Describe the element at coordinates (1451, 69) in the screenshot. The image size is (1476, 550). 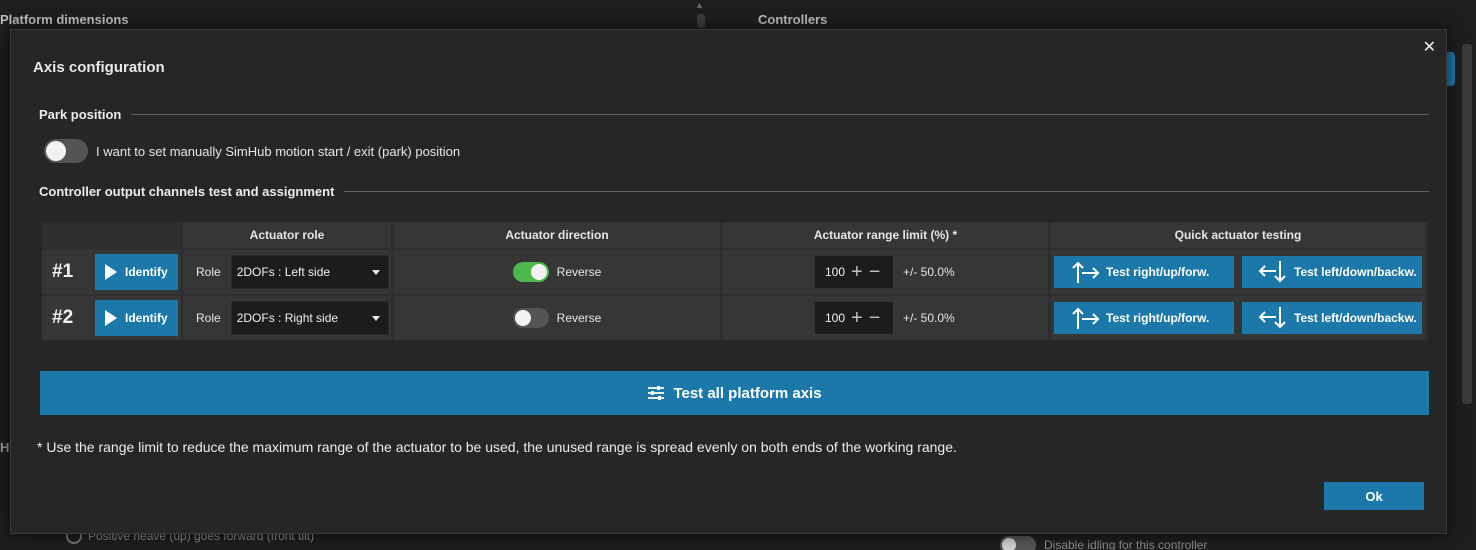
I see `bg-accent-button-edge` at that location.